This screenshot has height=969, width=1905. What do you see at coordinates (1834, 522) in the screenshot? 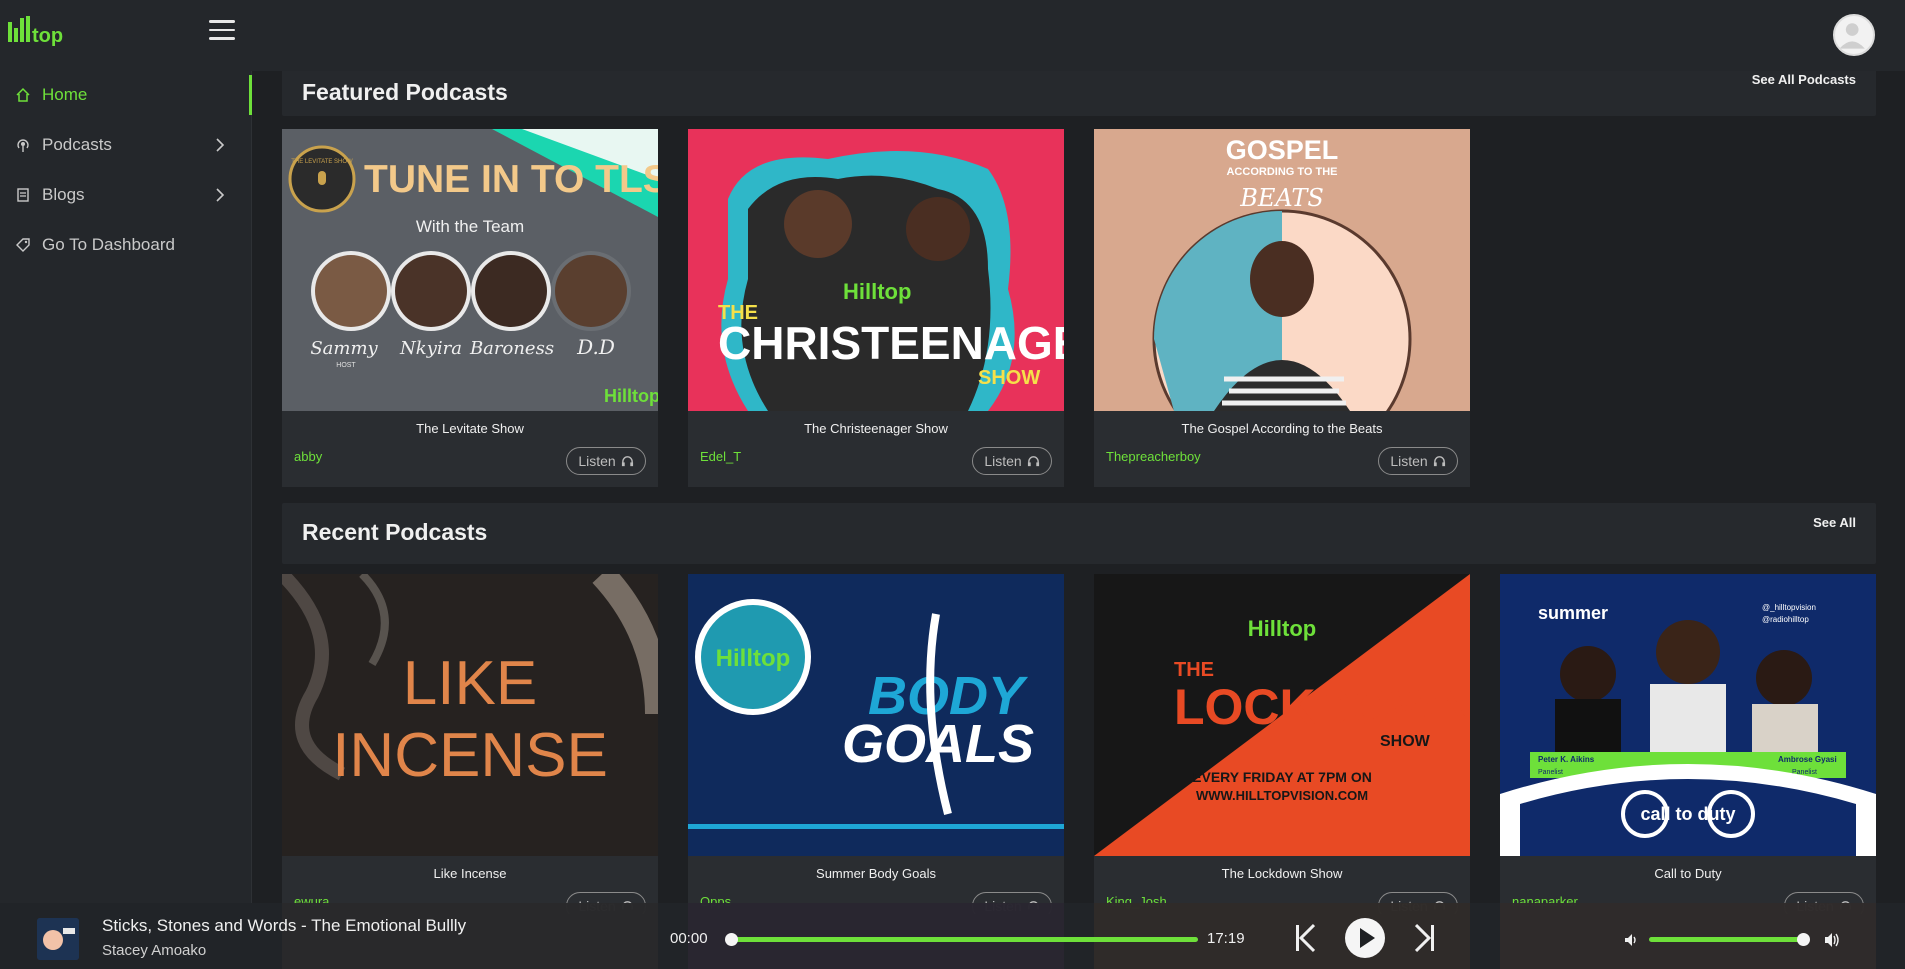
I see `see-all-link: See All` at bounding box center [1834, 522].